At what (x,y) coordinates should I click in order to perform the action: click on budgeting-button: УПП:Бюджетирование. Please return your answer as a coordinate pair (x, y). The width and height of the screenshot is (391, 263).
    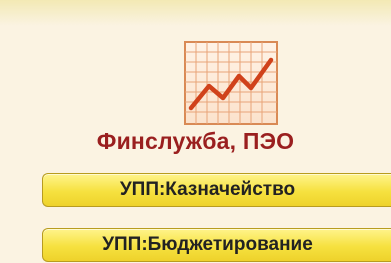
    Looking at the image, I should click on (216, 245).